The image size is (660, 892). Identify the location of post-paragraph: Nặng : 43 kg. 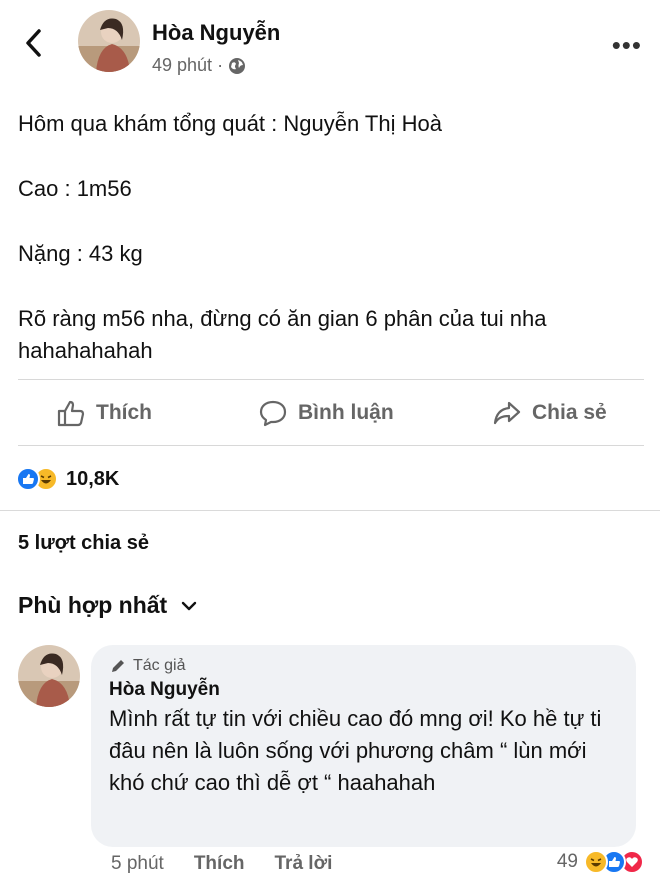
(80, 253).